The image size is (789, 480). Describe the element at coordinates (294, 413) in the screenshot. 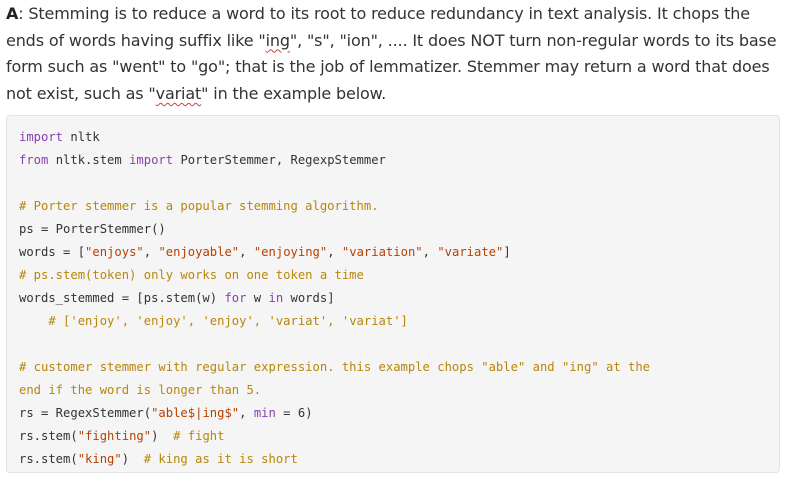

I see `code-text: = 6)` at that location.